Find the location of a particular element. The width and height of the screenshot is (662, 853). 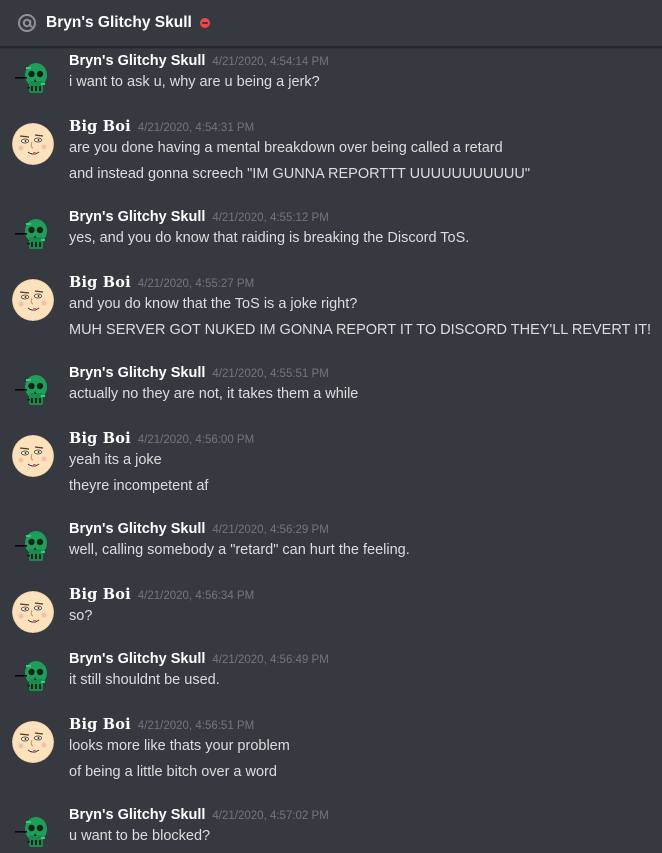

message-text: so? is located at coordinates (81, 616).